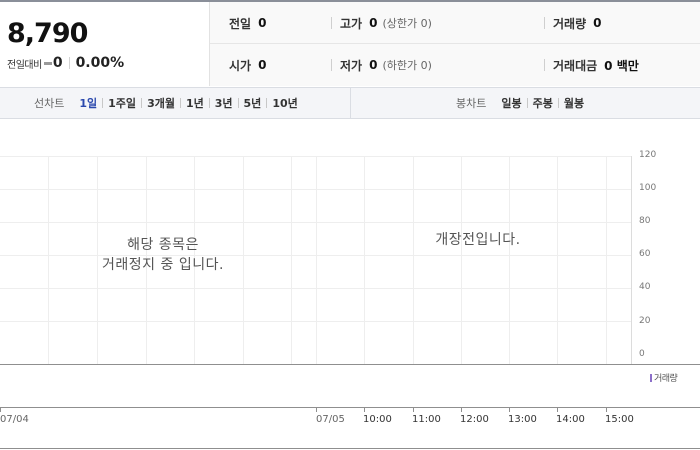 The image size is (700, 450). I want to click on stats-row-1: 전일 0 고가 0 (상한가 0) 거래량 0, so click(455, 23).